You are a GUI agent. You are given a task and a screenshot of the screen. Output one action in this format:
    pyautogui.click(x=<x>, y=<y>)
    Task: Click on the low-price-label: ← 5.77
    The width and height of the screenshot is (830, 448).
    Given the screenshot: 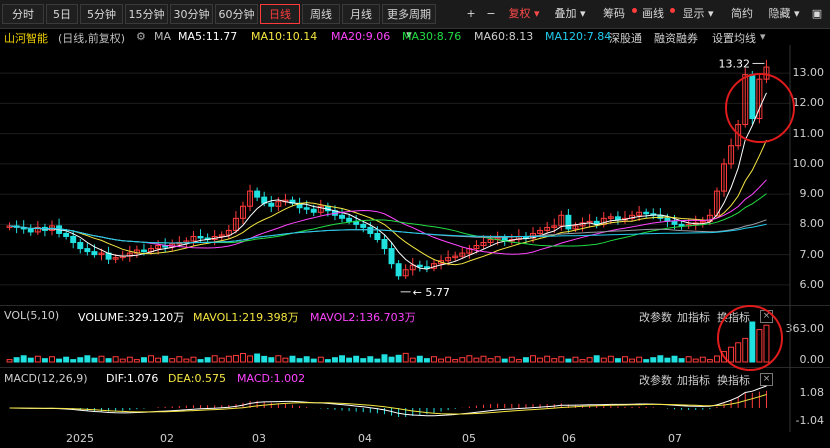 What is the action you would take?
    pyautogui.click(x=431, y=292)
    